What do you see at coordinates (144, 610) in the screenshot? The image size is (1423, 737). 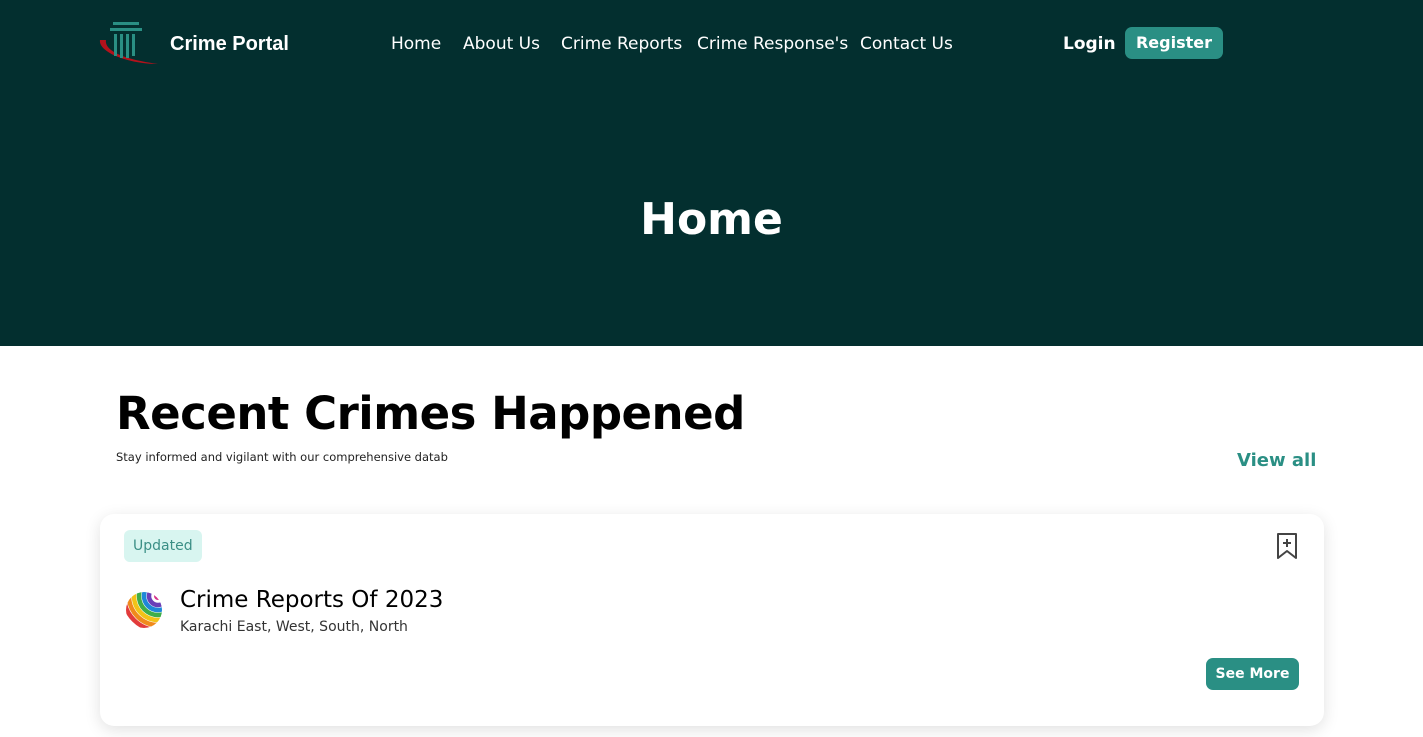 I see `colorful-sphere-icon` at bounding box center [144, 610].